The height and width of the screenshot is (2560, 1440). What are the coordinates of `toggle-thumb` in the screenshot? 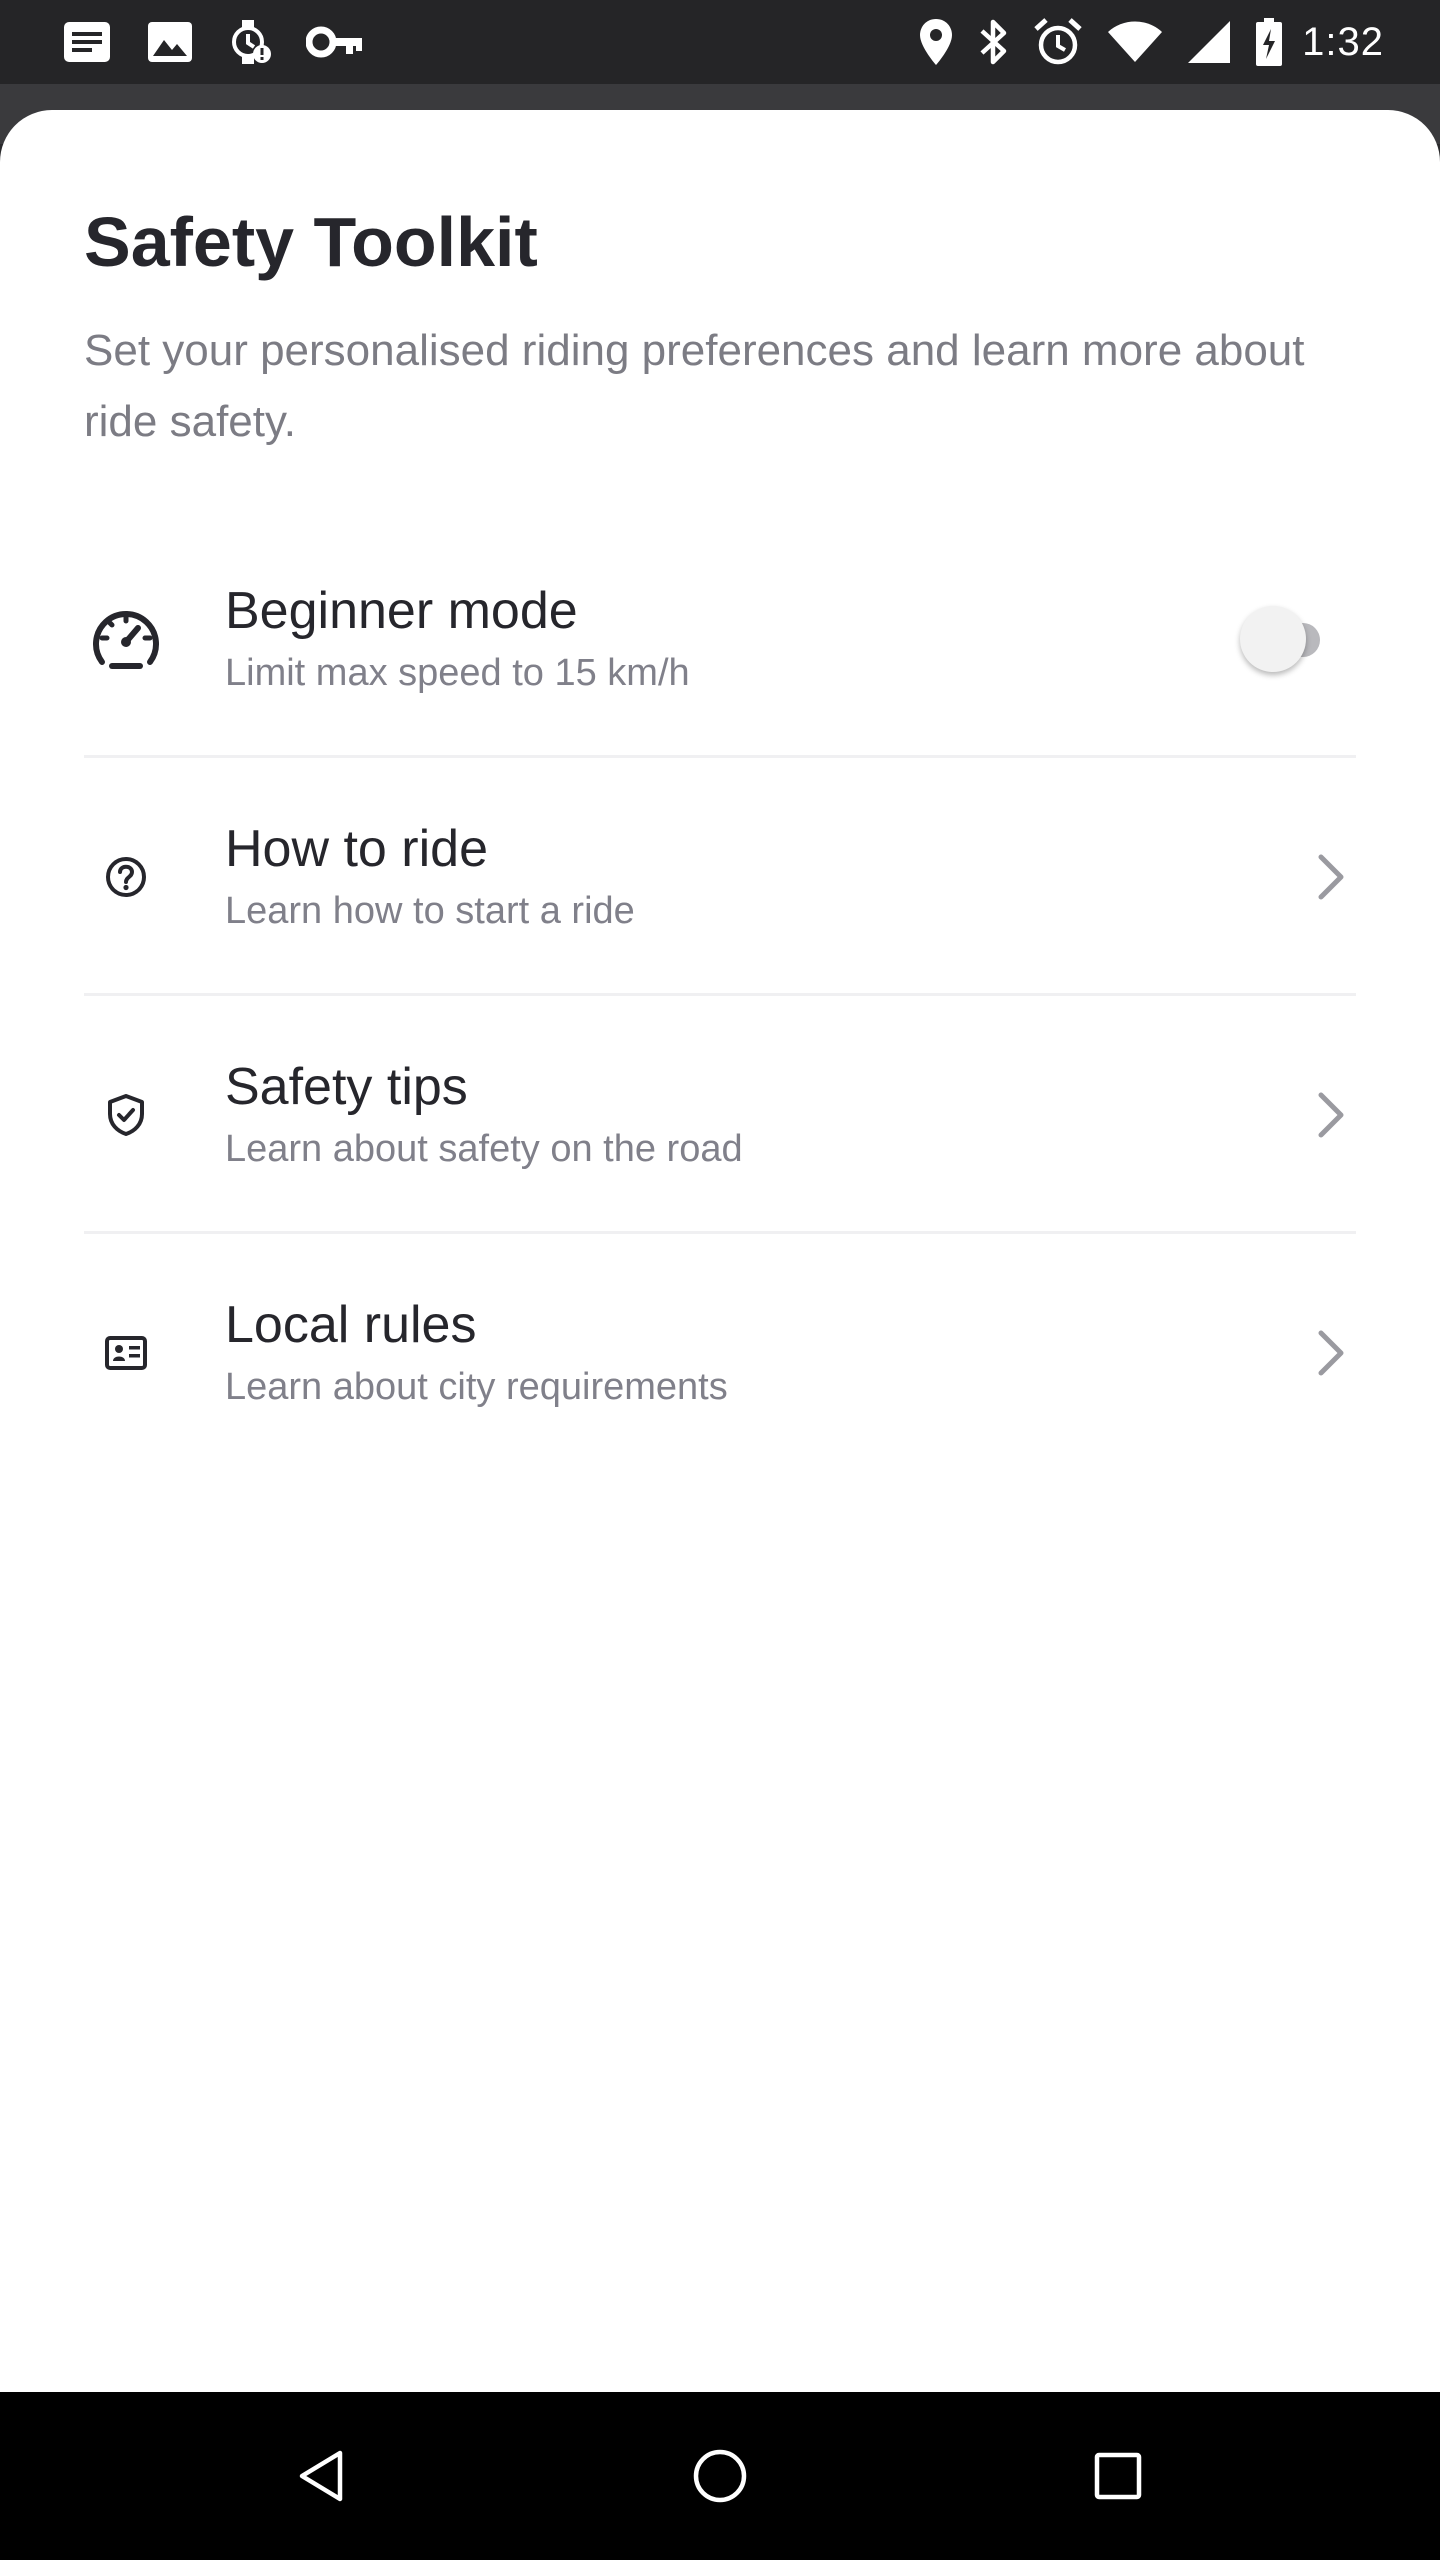 It's located at (1273, 639).